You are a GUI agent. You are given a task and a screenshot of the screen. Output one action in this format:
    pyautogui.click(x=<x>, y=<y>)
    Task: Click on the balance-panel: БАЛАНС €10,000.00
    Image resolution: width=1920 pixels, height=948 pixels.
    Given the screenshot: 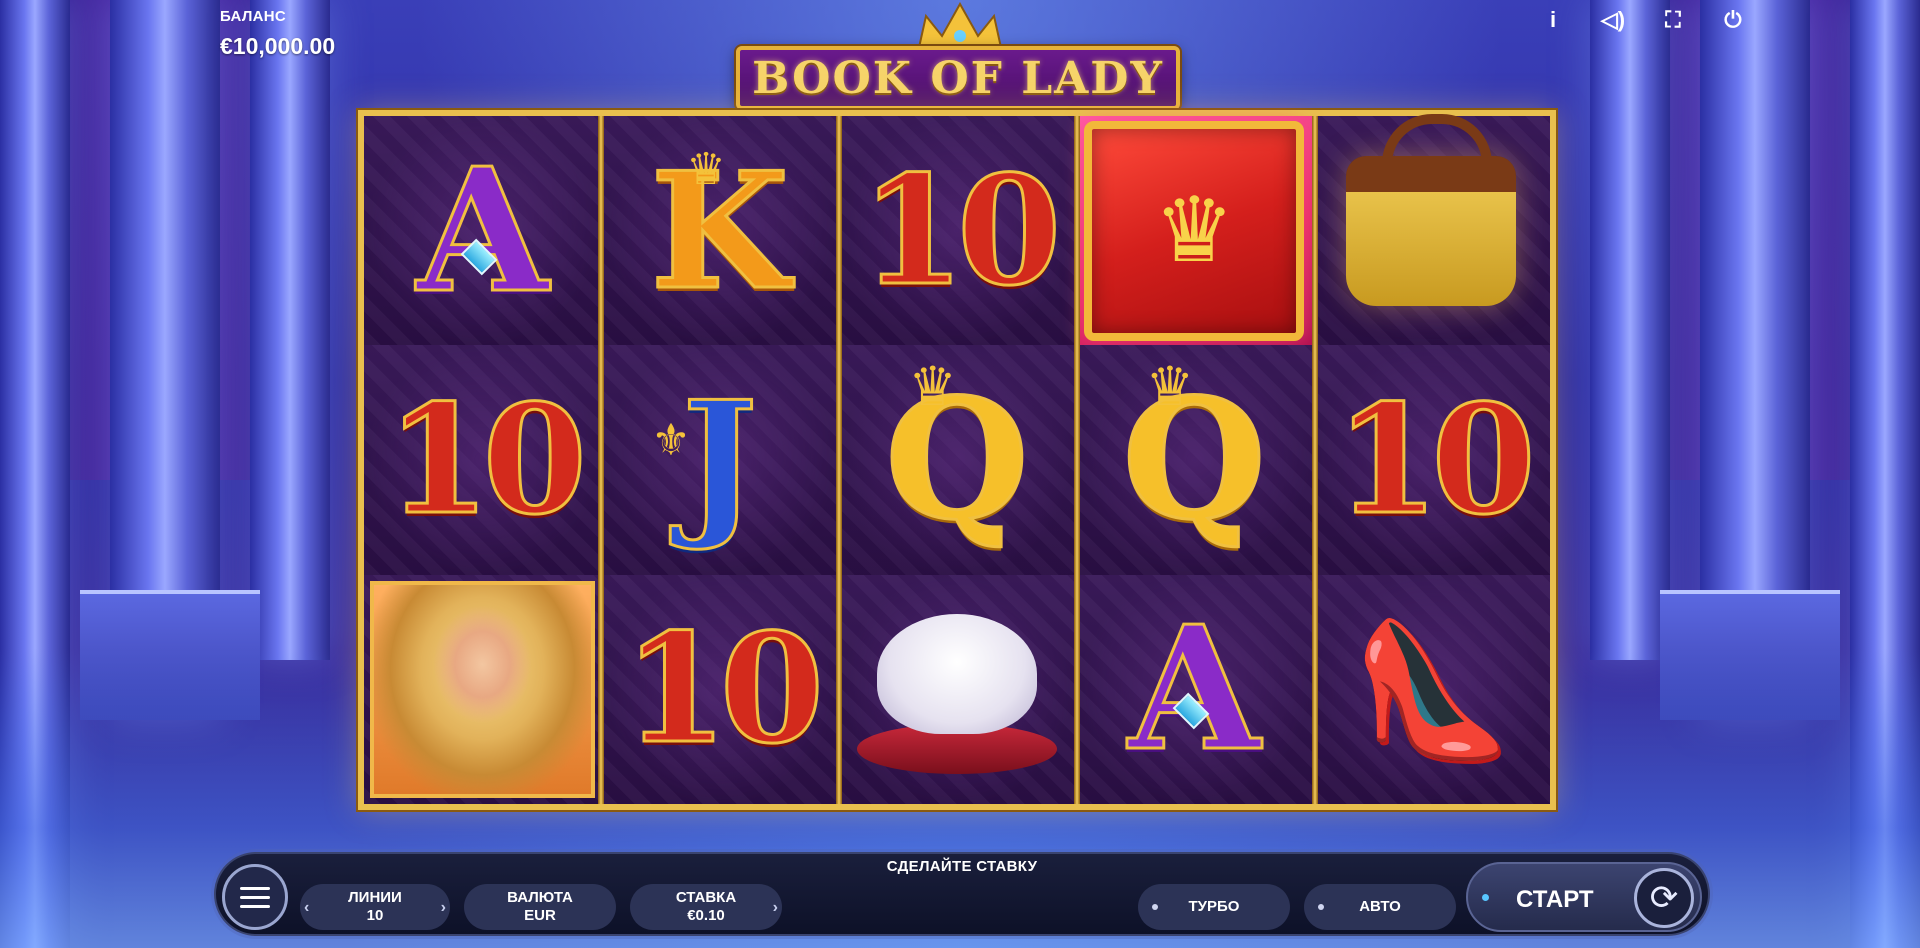 What is the action you would take?
    pyautogui.click(x=277, y=34)
    